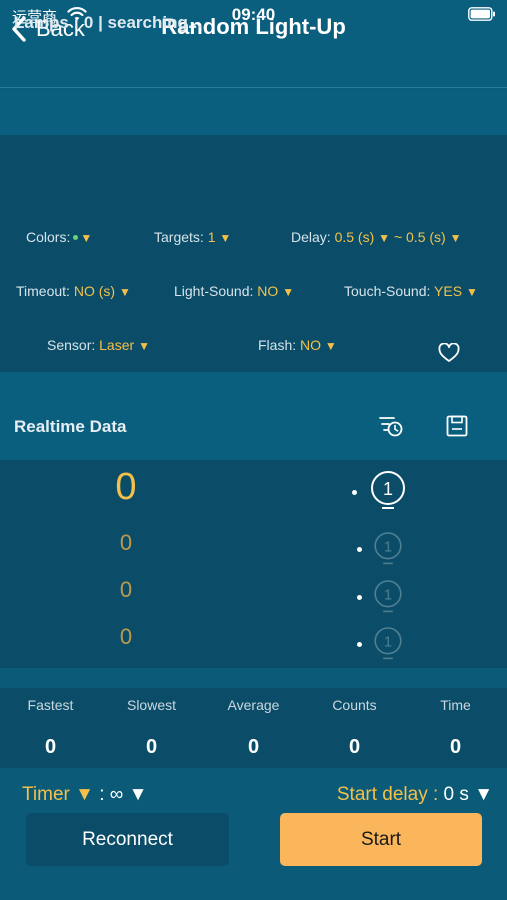 The image size is (507, 900). I want to click on sensor-label: Sensor:, so click(71, 345).